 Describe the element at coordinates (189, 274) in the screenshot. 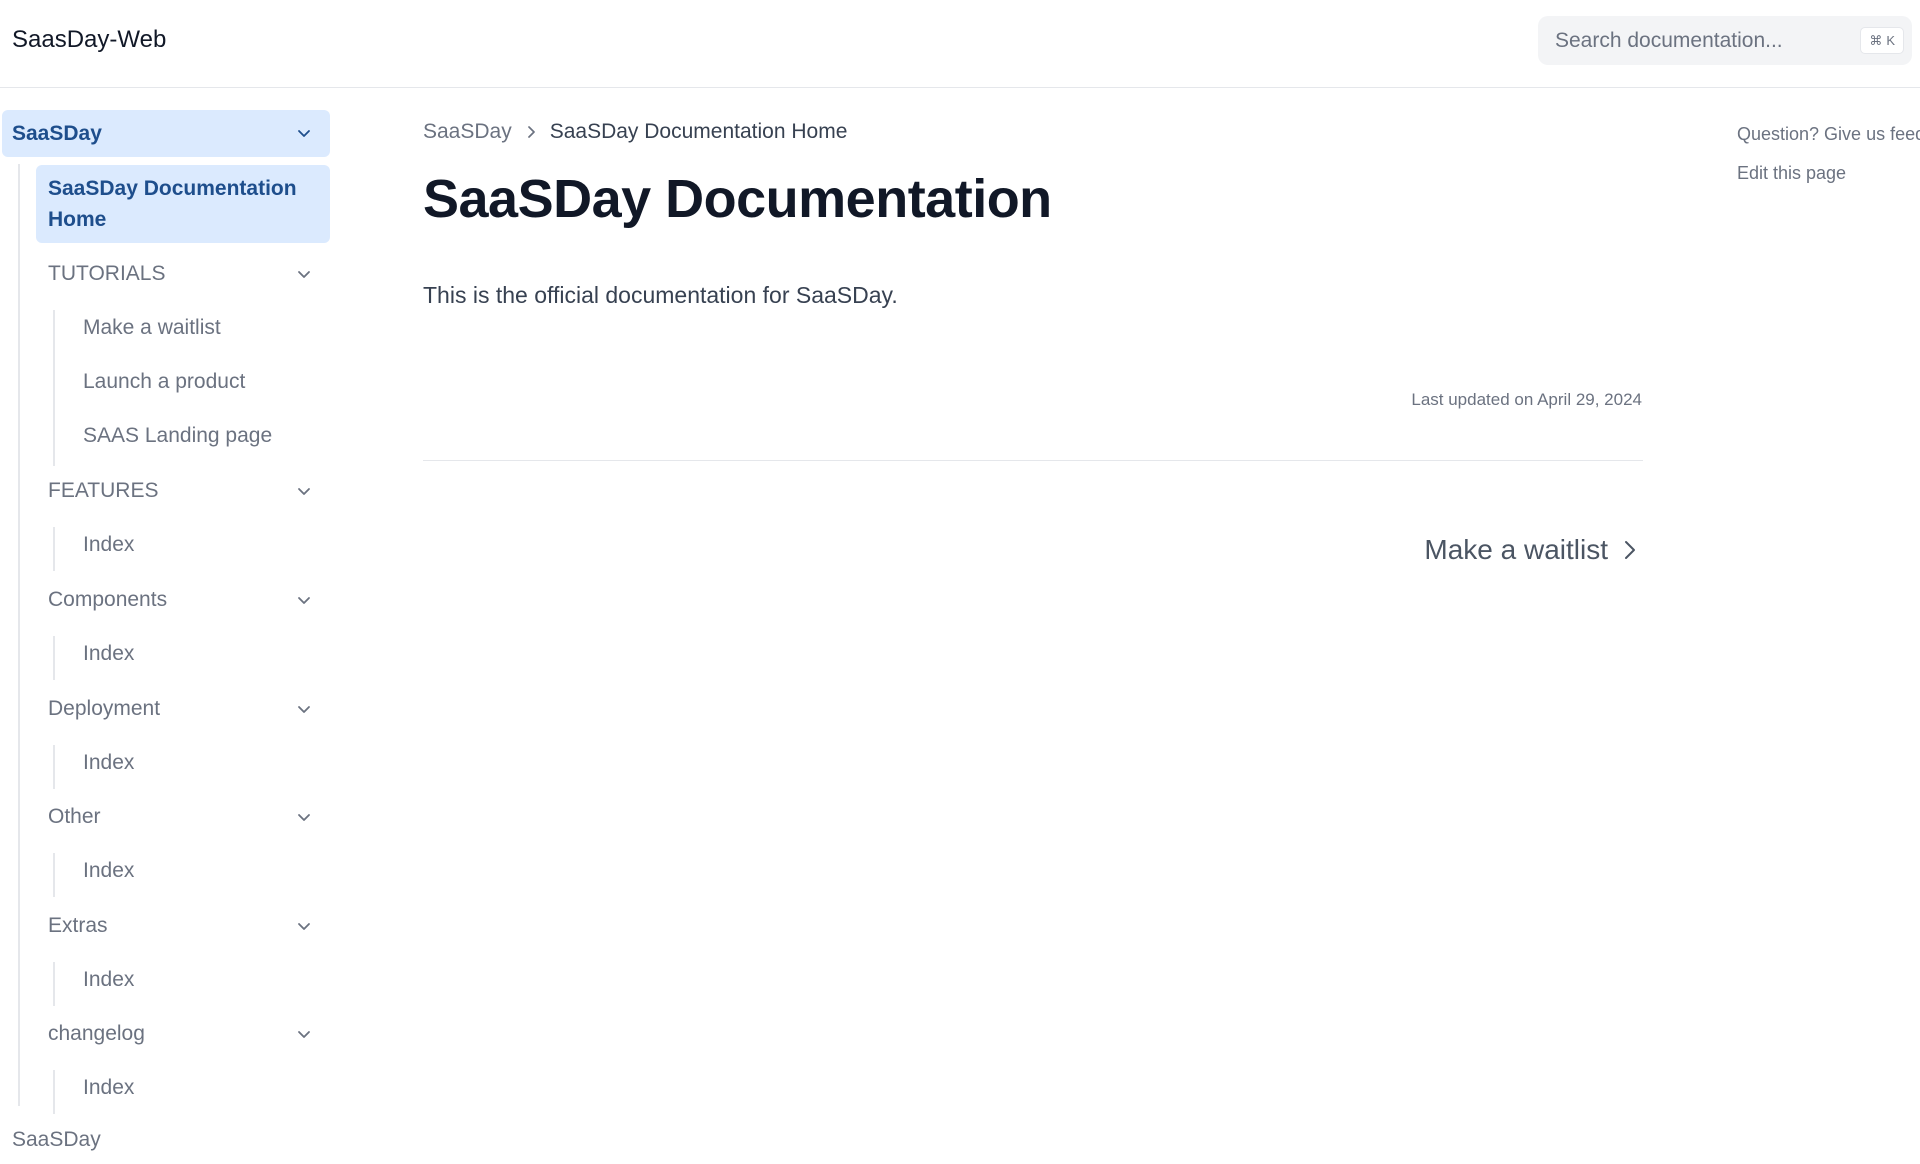

I see `sidebar-section-tutorials: TUTORIALS` at that location.